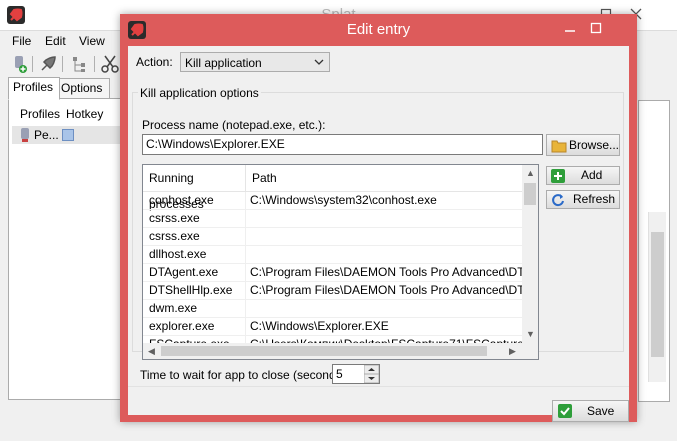 The width and height of the screenshot is (677, 441). Describe the element at coordinates (530, 334) in the screenshot. I see `scroll-down-icon: ▼` at that location.